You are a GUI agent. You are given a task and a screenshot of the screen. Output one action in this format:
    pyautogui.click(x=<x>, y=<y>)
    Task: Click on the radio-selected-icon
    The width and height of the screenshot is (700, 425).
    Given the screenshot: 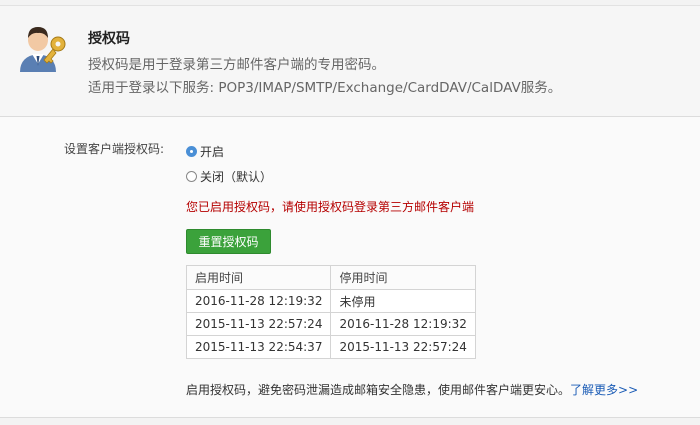 What is the action you would take?
    pyautogui.click(x=191, y=151)
    